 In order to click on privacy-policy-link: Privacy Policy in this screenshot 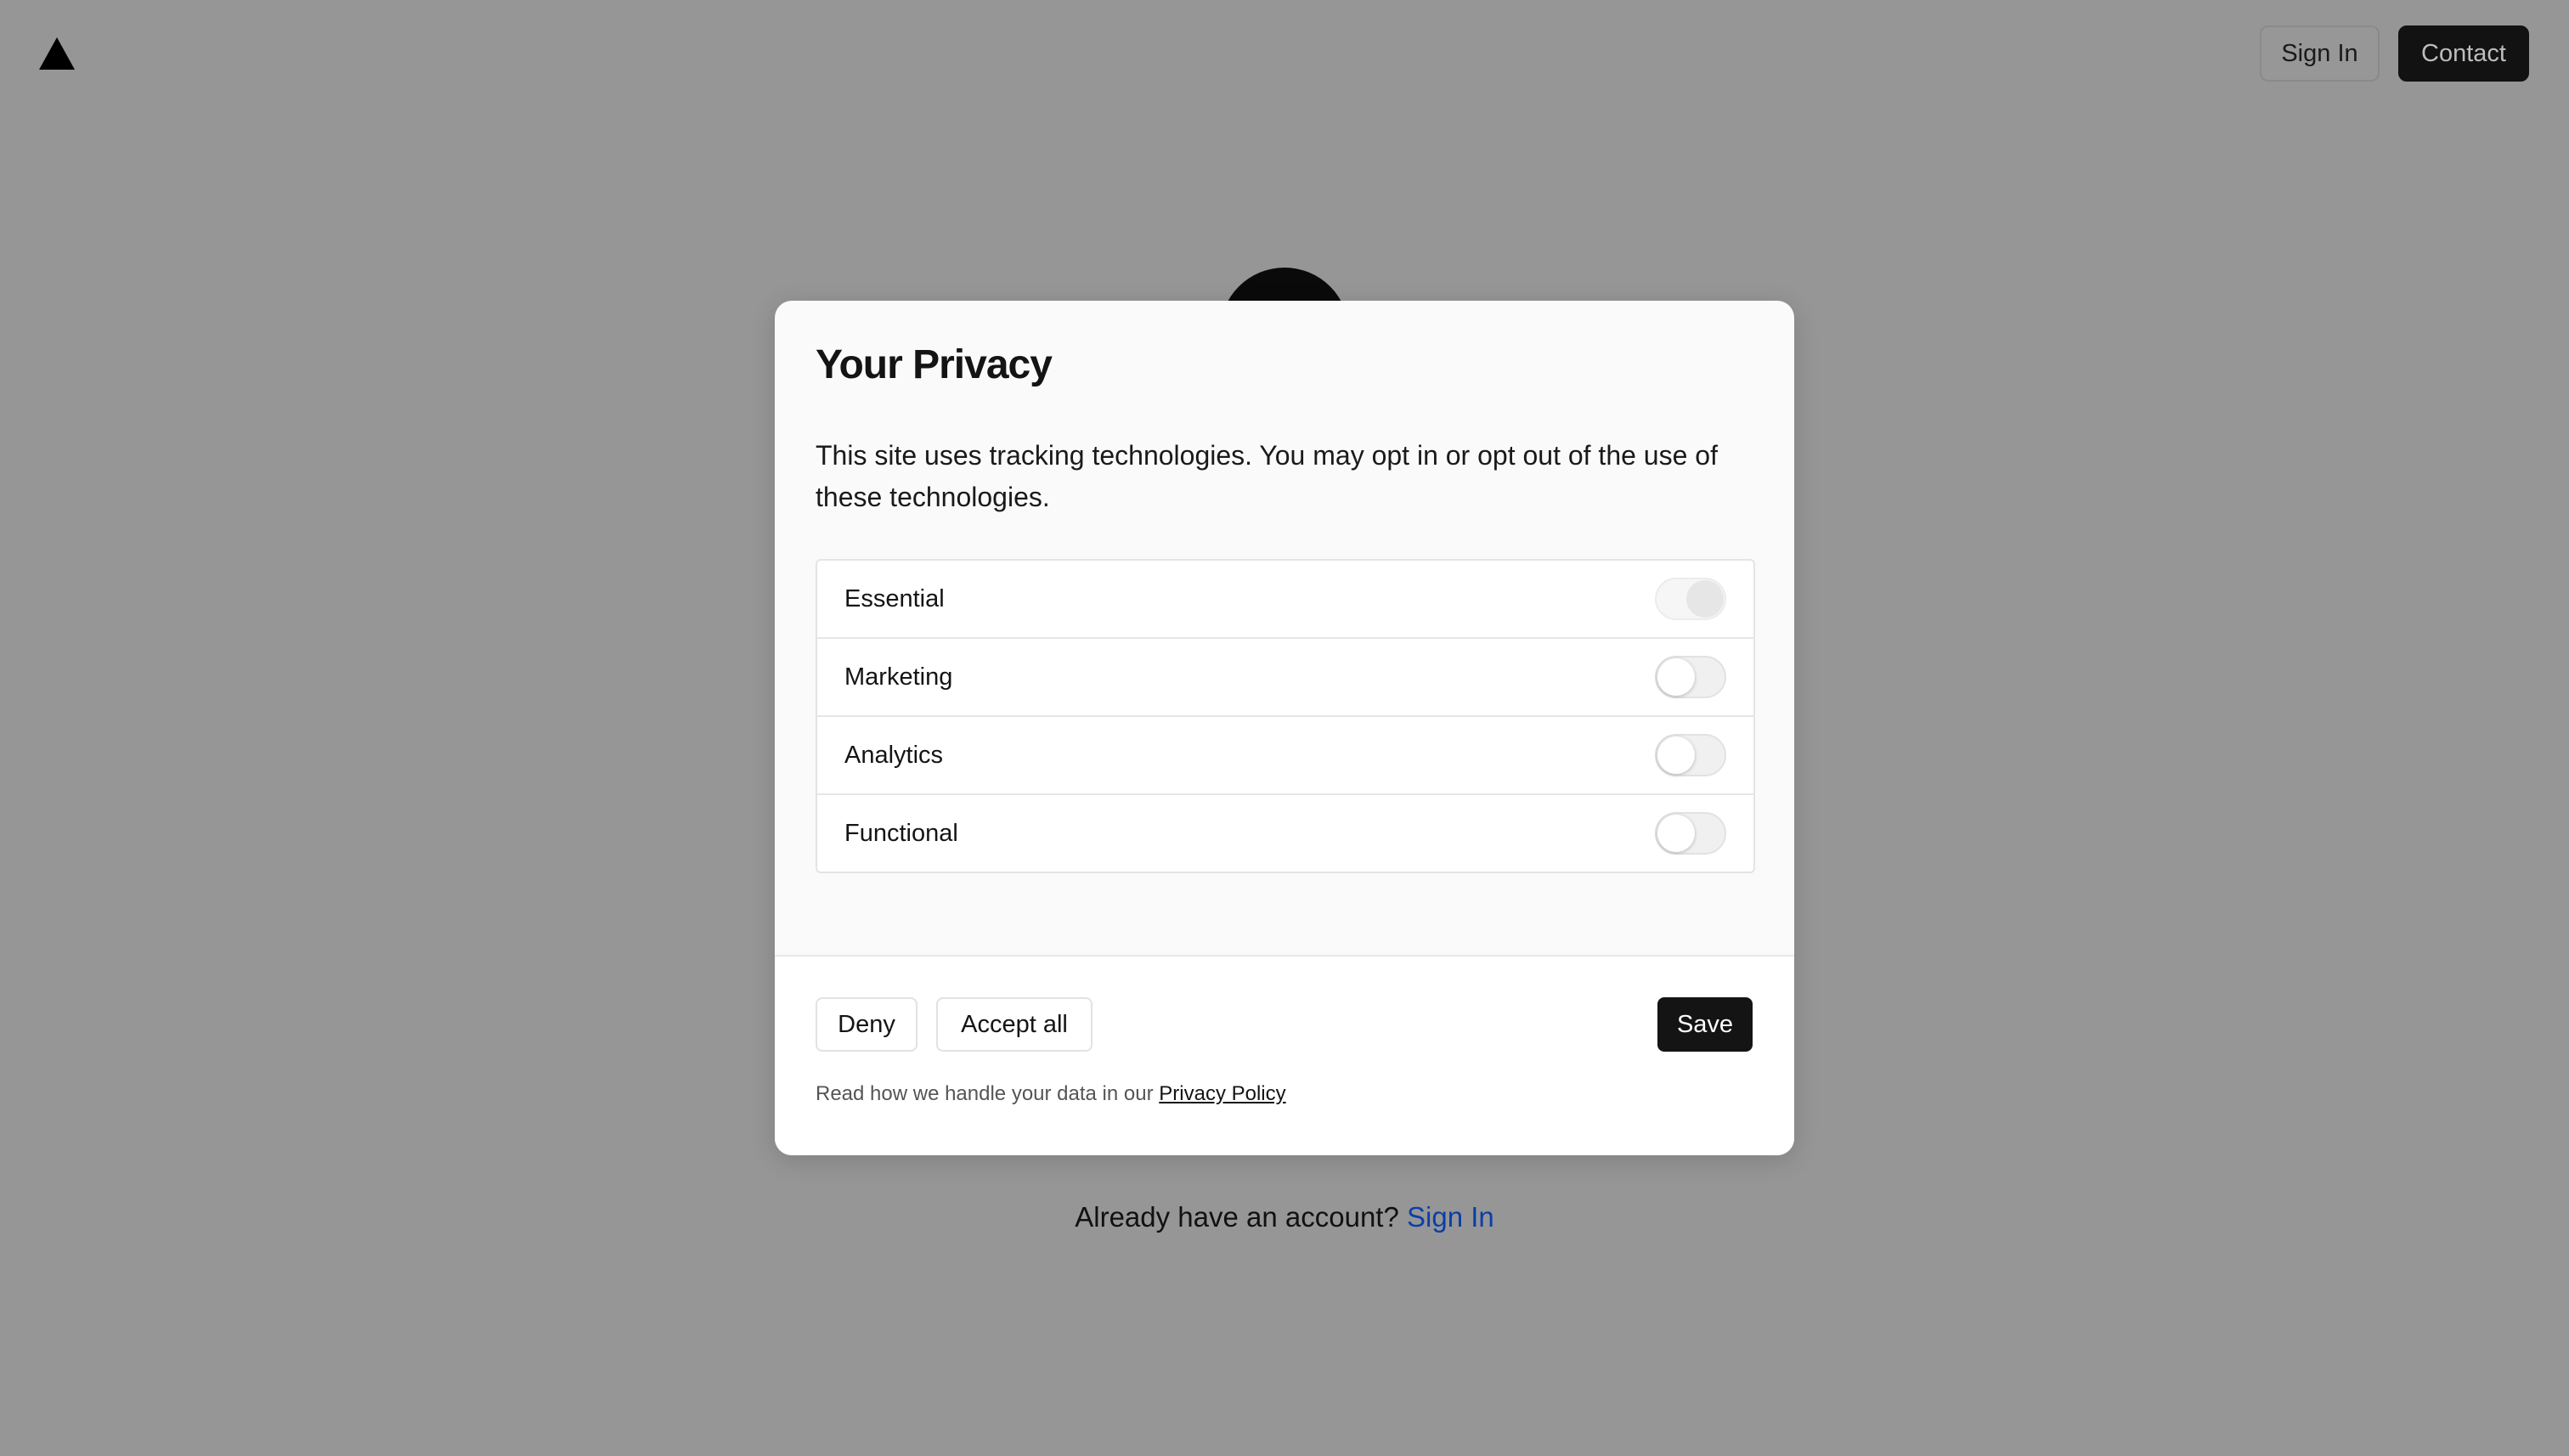, I will do `click(1222, 1093)`.